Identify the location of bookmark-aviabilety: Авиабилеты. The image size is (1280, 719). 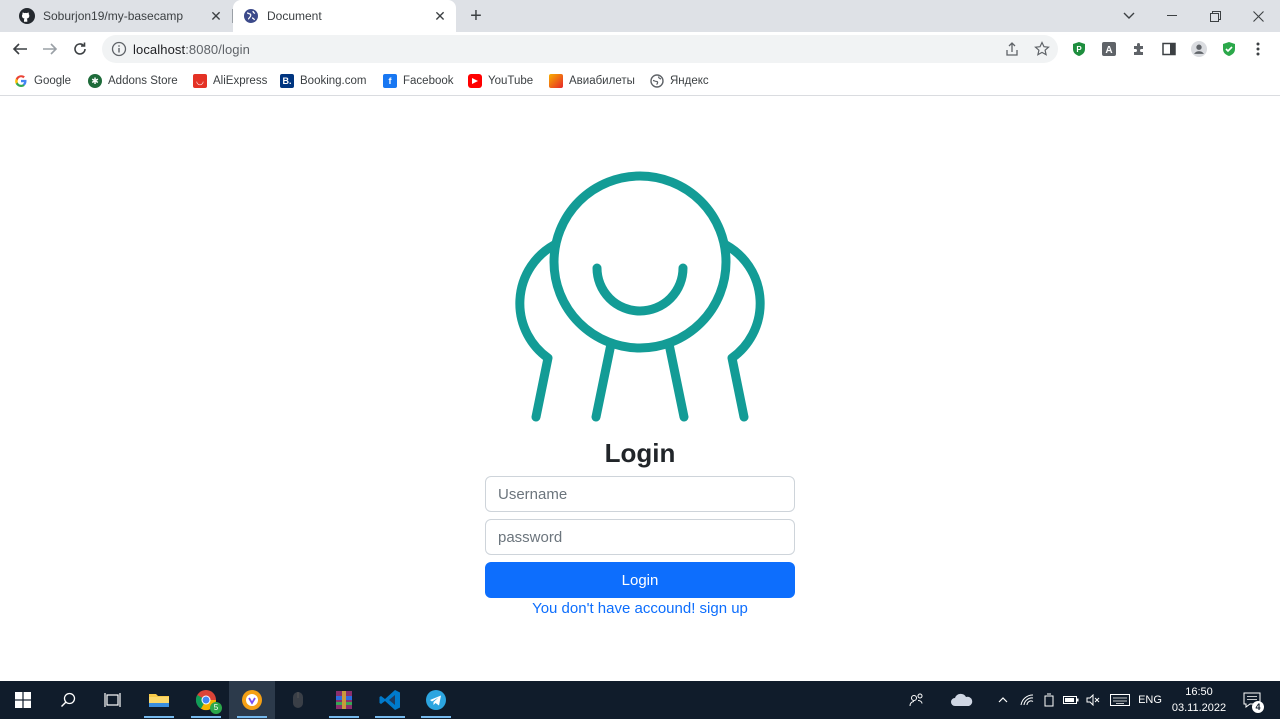
(592, 81).